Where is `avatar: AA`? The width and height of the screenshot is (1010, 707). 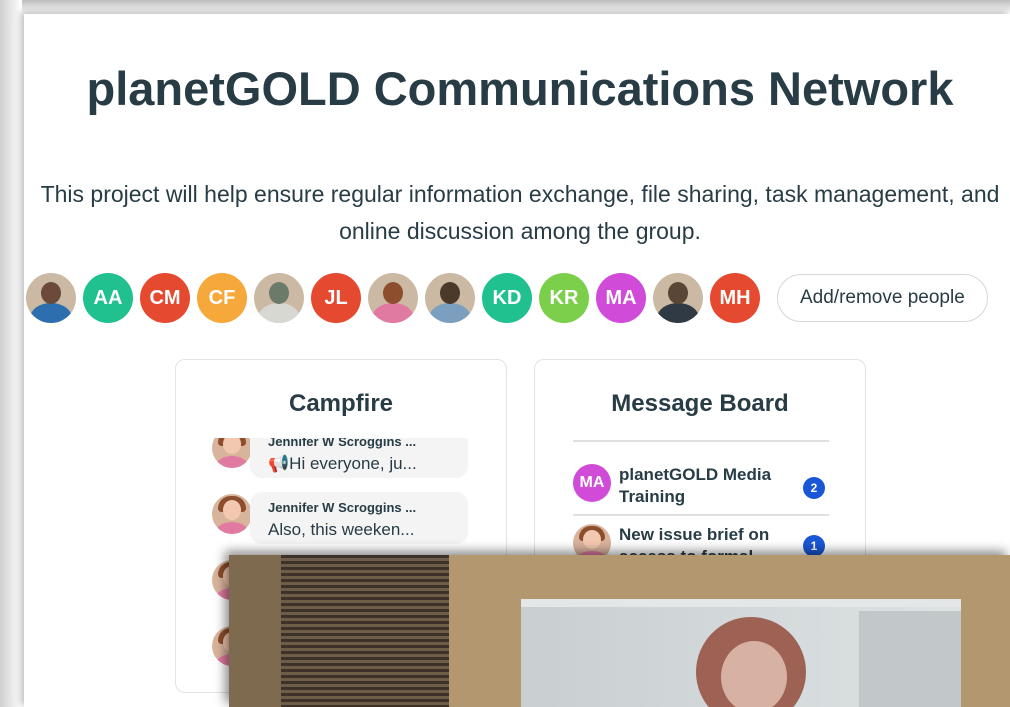
avatar: AA is located at coordinates (108, 298).